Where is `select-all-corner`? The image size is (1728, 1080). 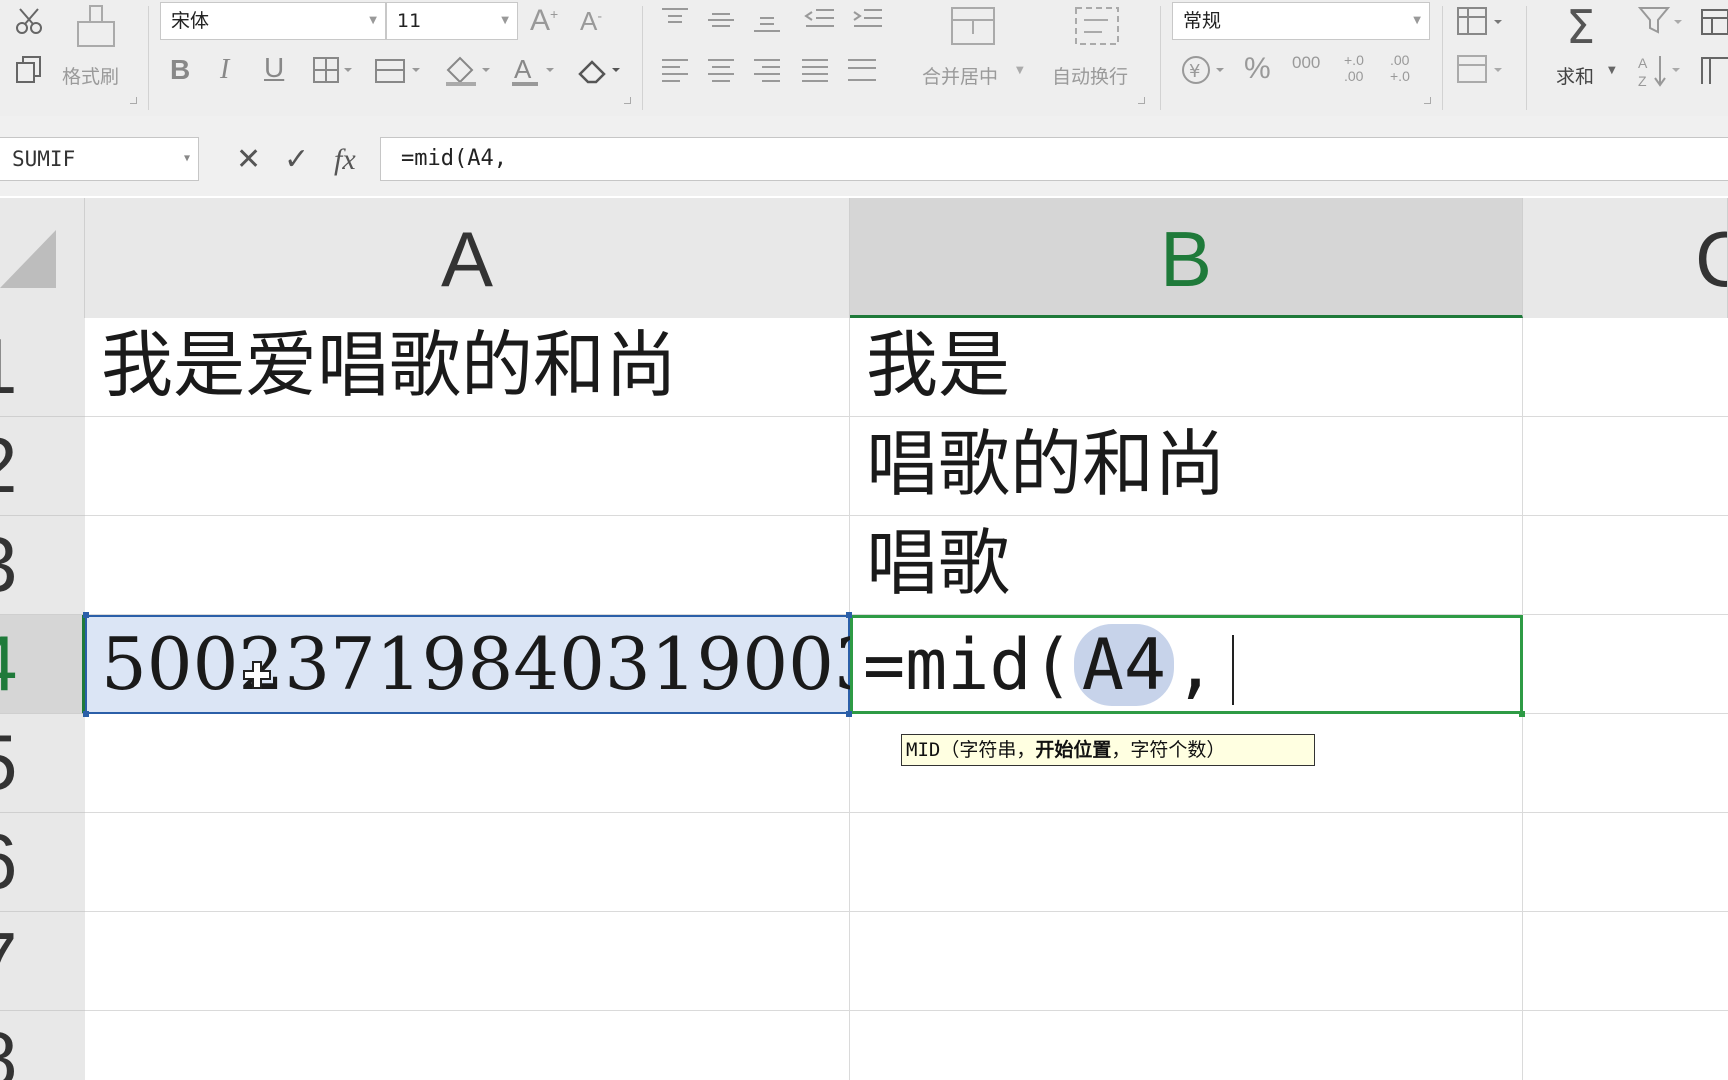 select-all-corner is located at coordinates (42, 258).